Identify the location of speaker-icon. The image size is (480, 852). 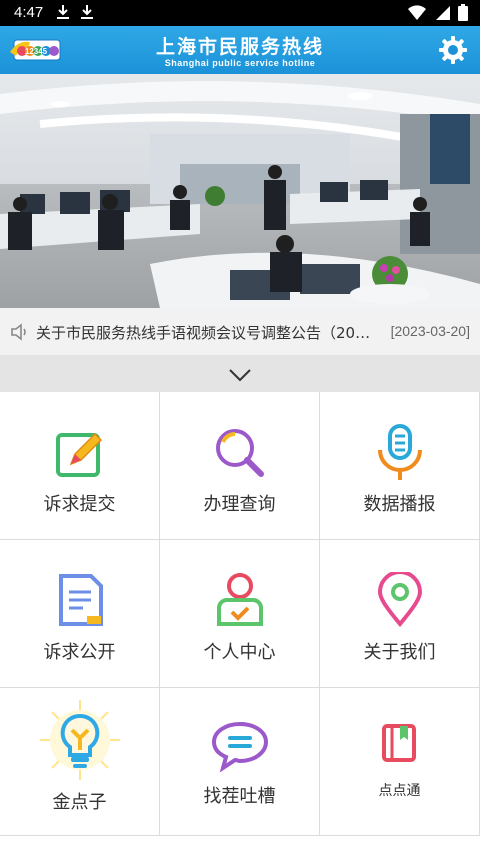
(20, 332).